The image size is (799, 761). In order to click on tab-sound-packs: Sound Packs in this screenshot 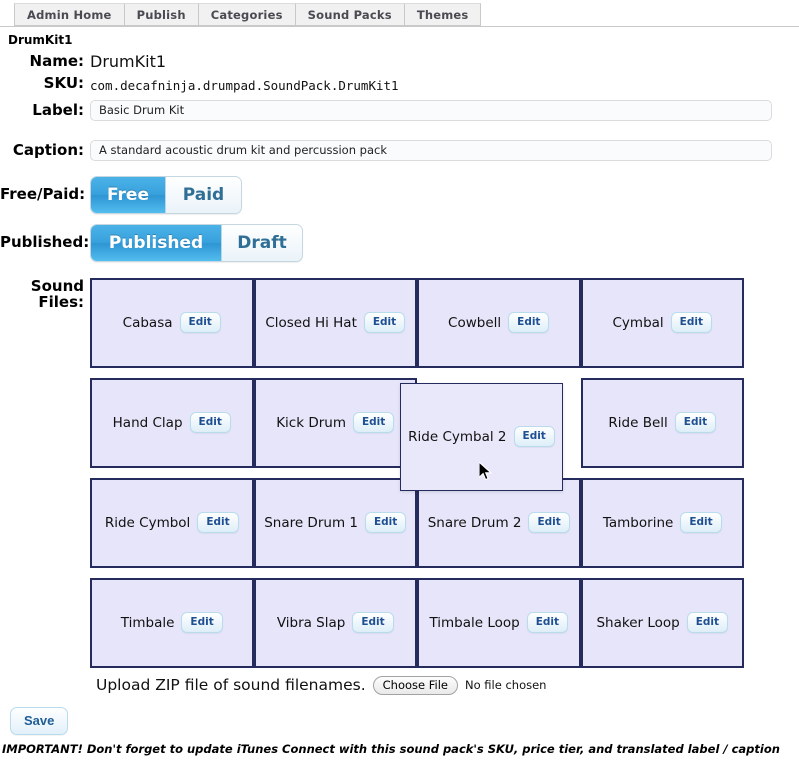, I will do `click(349, 14)`.